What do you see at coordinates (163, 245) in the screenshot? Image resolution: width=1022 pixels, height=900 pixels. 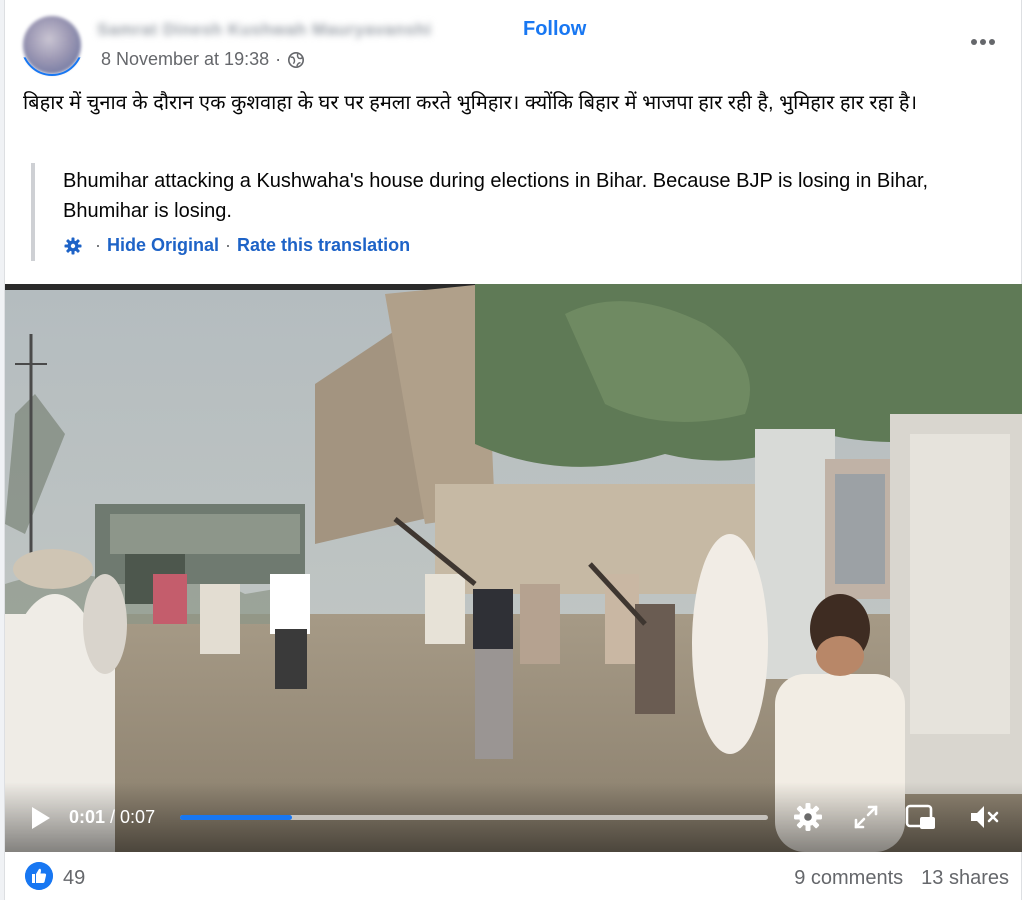 I see `hide-original-link: Hide Original` at bounding box center [163, 245].